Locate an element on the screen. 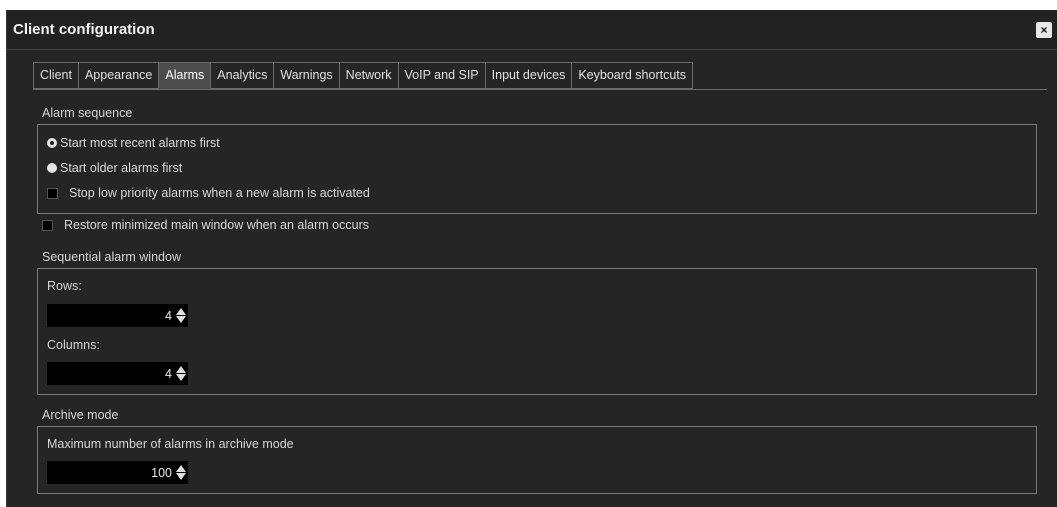 The image size is (1057, 507). tab-alarms: Alarms is located at coordinates (185, 76).